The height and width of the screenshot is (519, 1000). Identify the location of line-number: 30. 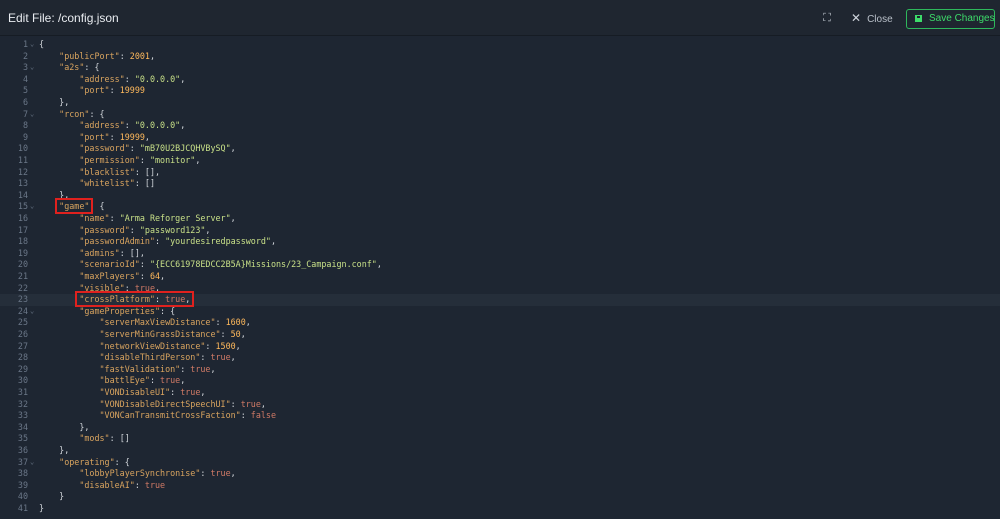
(22, 380).